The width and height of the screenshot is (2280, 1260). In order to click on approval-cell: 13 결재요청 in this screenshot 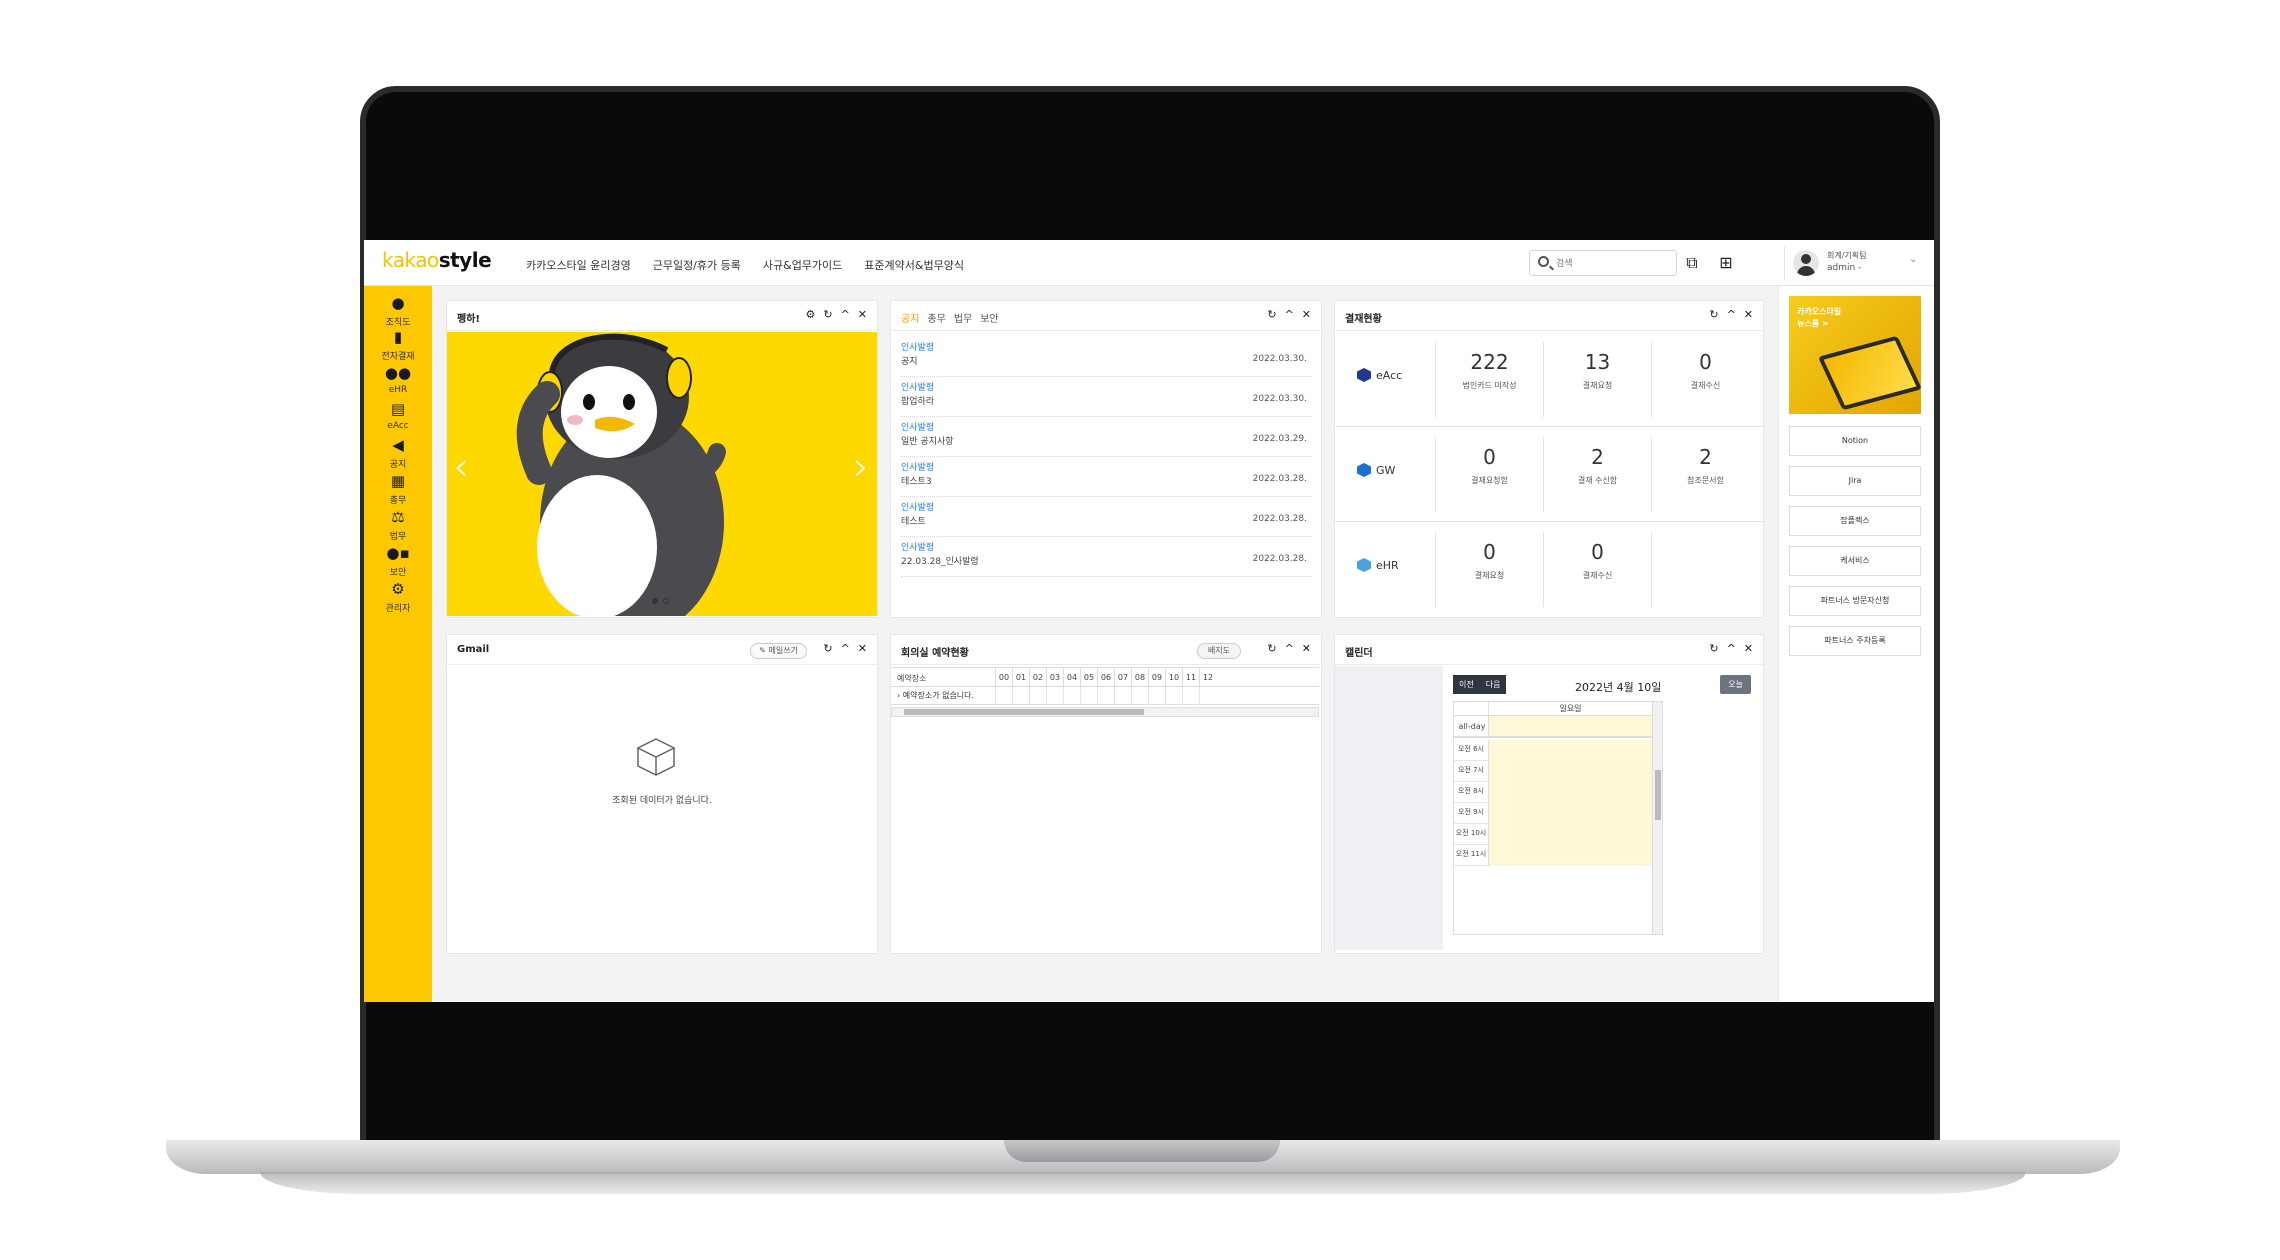, I will do `click(1597, 379)`.